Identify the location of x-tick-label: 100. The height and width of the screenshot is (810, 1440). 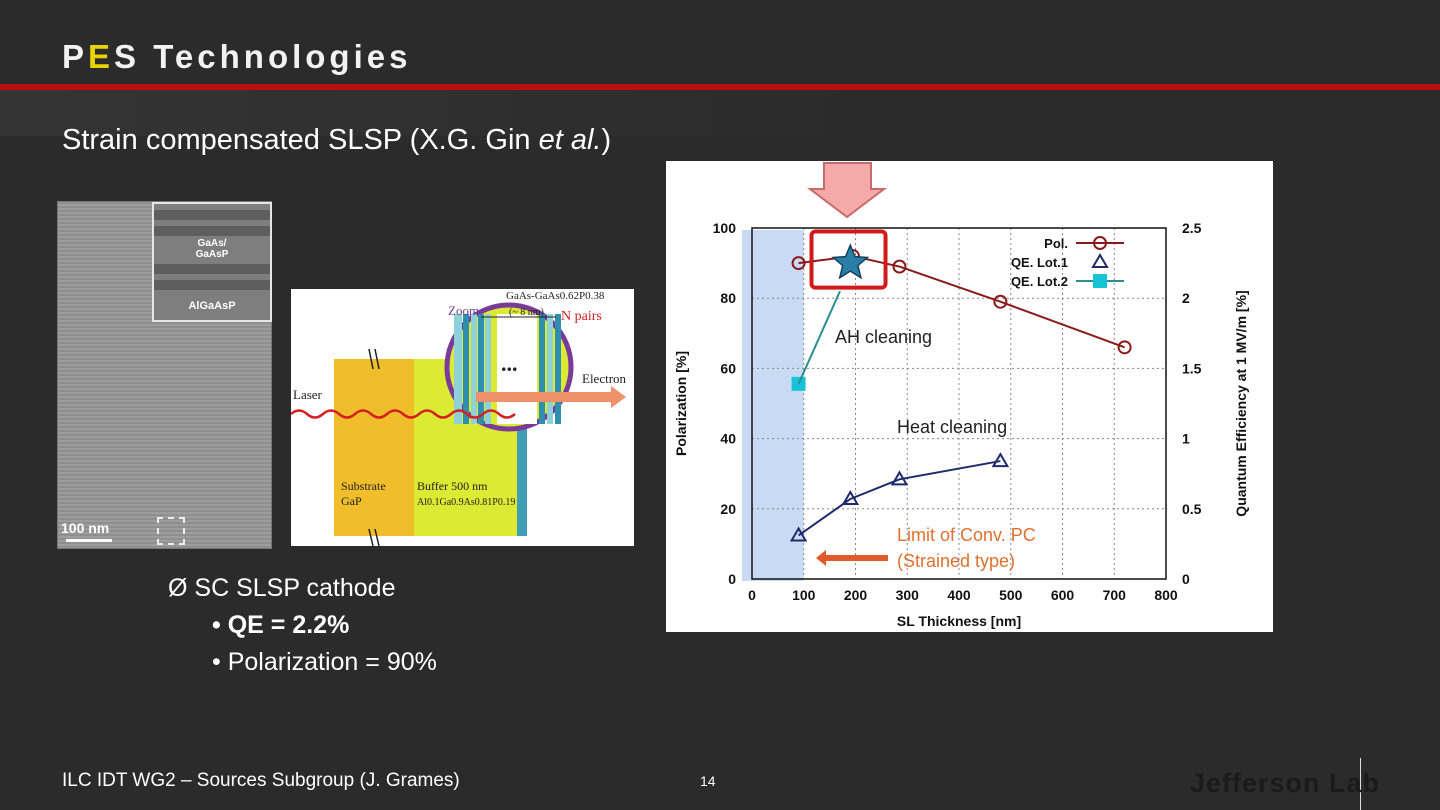
(804, 595).